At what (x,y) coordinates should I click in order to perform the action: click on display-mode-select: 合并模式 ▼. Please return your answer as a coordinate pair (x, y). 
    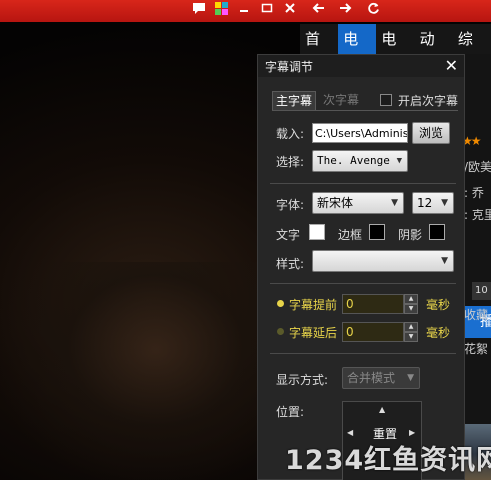
    Looking at the image, I should click on (381, 378).